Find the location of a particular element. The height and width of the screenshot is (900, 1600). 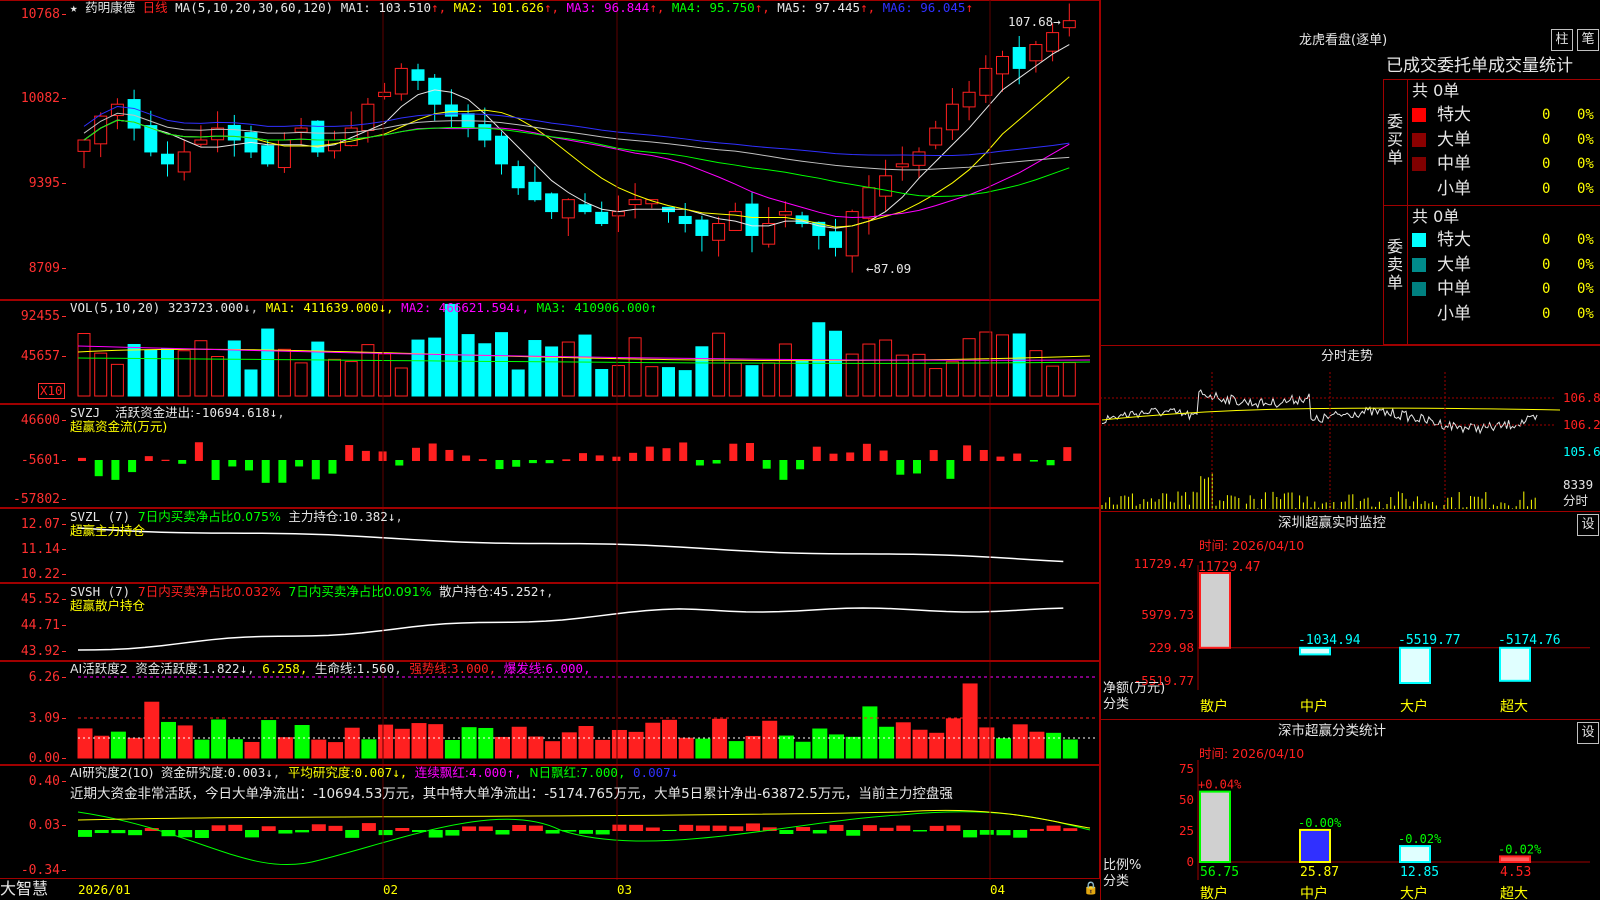

ss-ylabel2: 分类 is located at coordinates (1116, 881).